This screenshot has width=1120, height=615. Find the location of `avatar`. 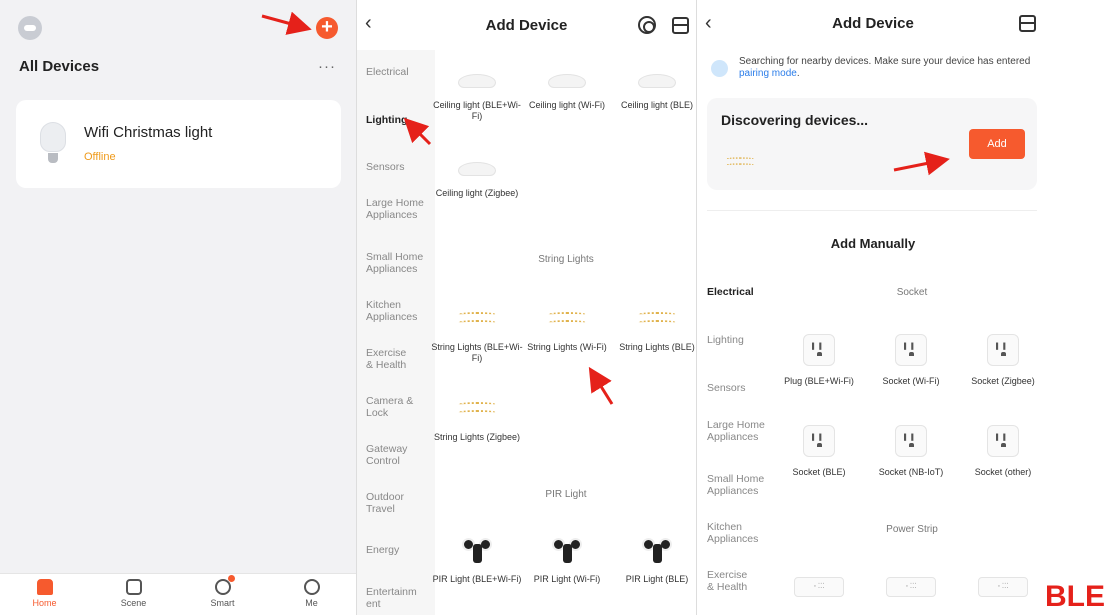

avatar is located at coordinates (30, 28).